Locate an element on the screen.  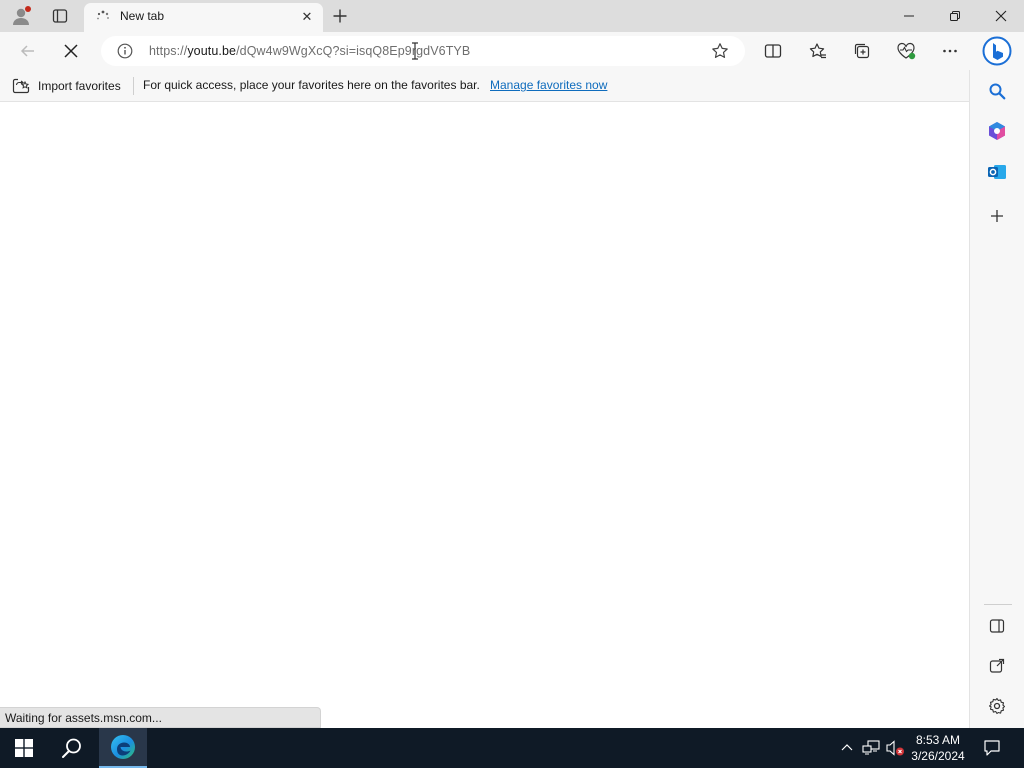
loading-icon is located at coordinates (103, 15).